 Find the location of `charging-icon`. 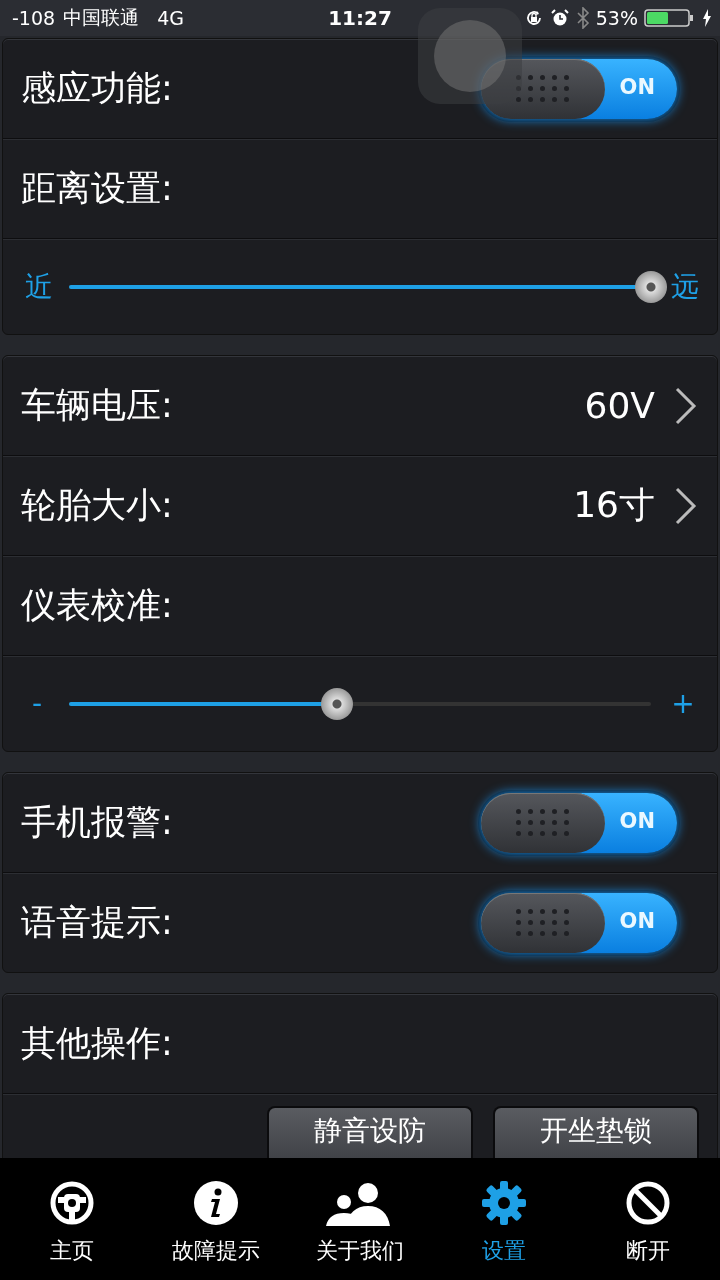

charging-icon is located at coordinates (707, 18).